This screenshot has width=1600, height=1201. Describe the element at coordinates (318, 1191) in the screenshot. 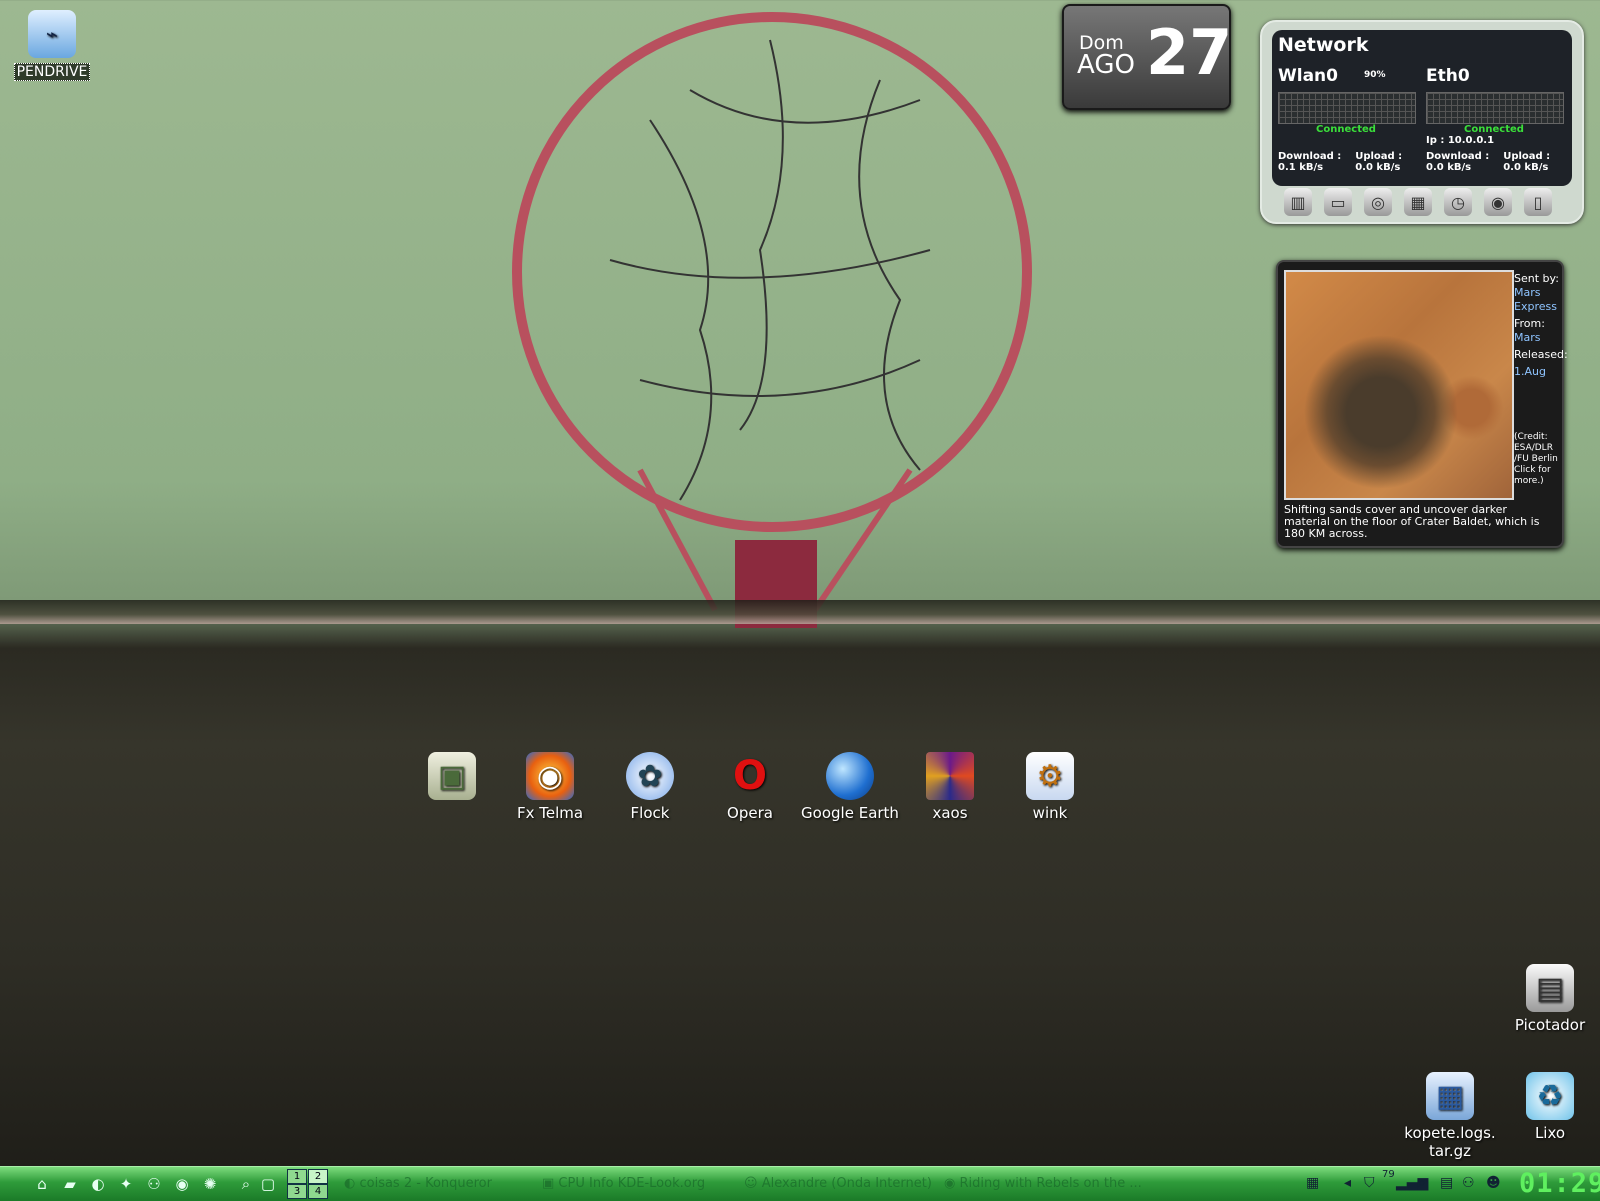

I see `pager-desktop-4: 4` at that location.